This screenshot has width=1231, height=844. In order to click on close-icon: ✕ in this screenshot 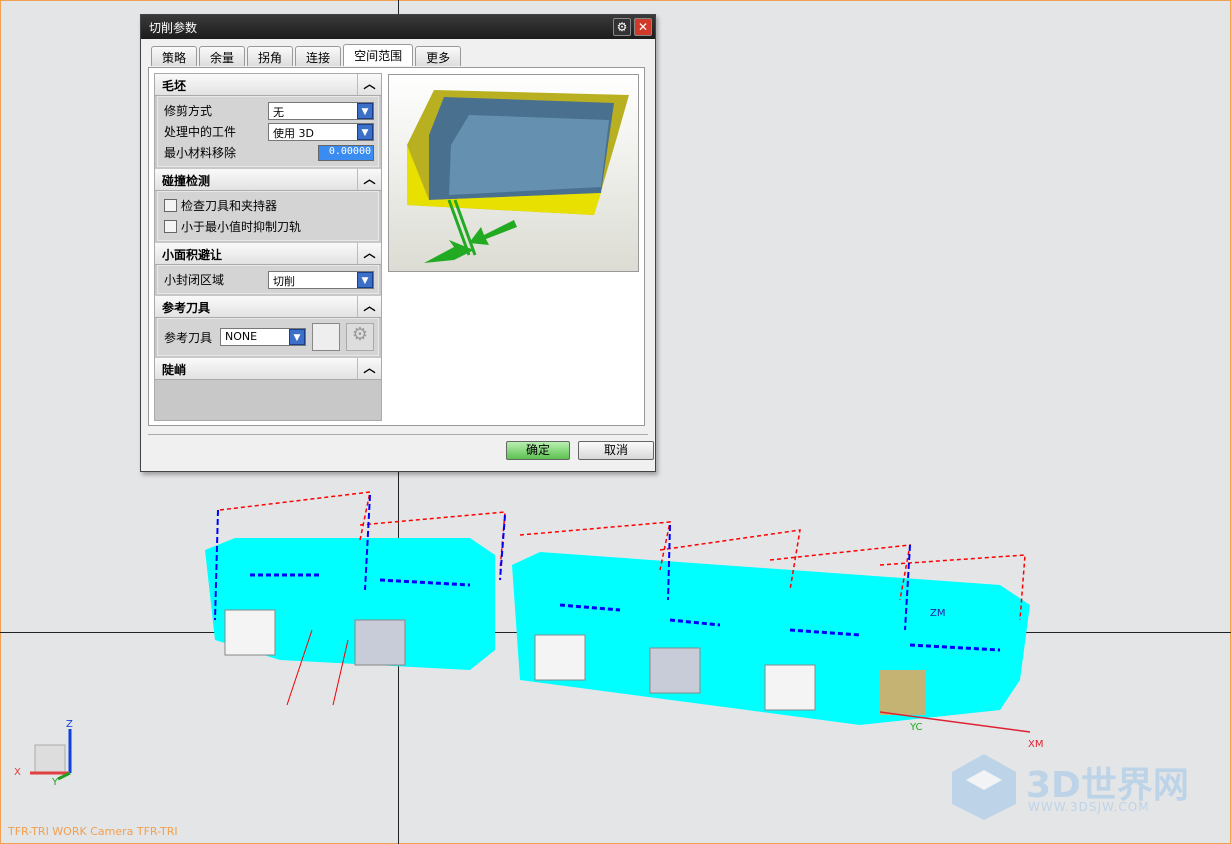, I will do `click(643, 27)`.